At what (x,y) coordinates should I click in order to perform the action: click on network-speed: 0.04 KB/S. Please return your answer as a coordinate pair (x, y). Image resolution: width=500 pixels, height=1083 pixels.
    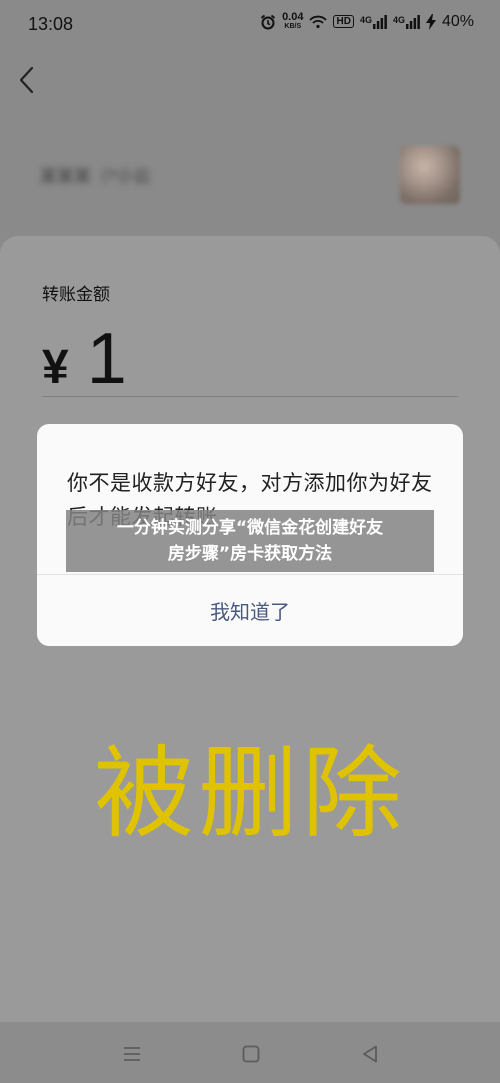
    Looking at the image, I should click on (292, 21).